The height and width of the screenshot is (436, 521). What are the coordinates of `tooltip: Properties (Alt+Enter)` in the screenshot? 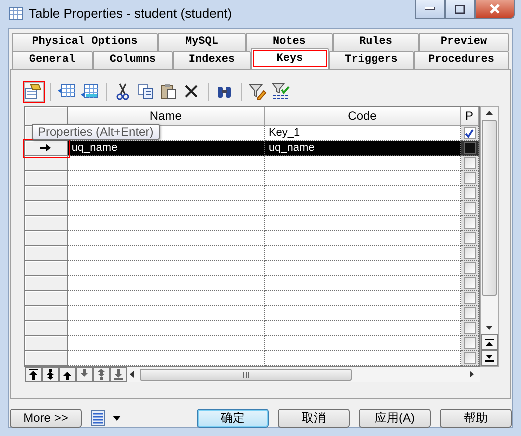 It's located at (96, 132).